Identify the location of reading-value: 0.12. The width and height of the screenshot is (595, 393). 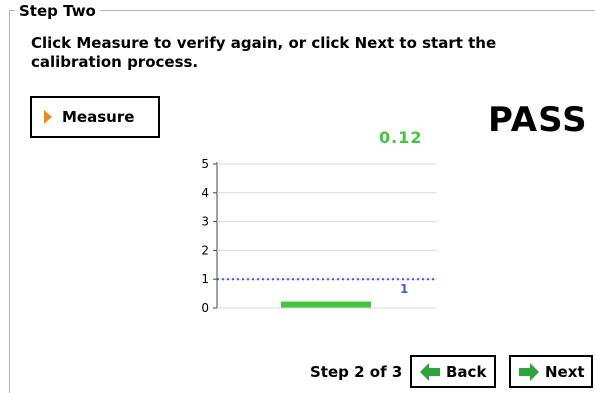
(401, 137).